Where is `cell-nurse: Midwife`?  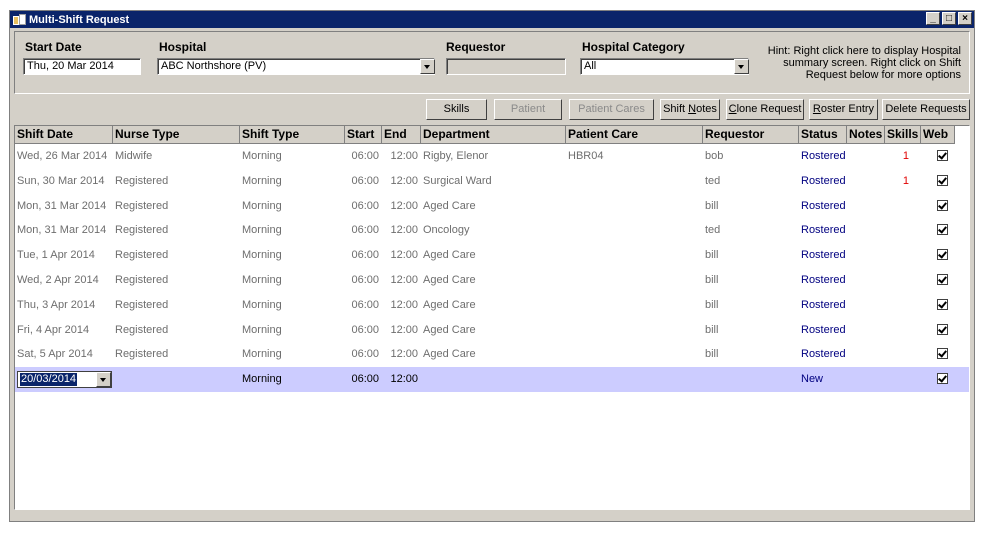
cell-nurse: Midwife is located at coordinates (134, 156).